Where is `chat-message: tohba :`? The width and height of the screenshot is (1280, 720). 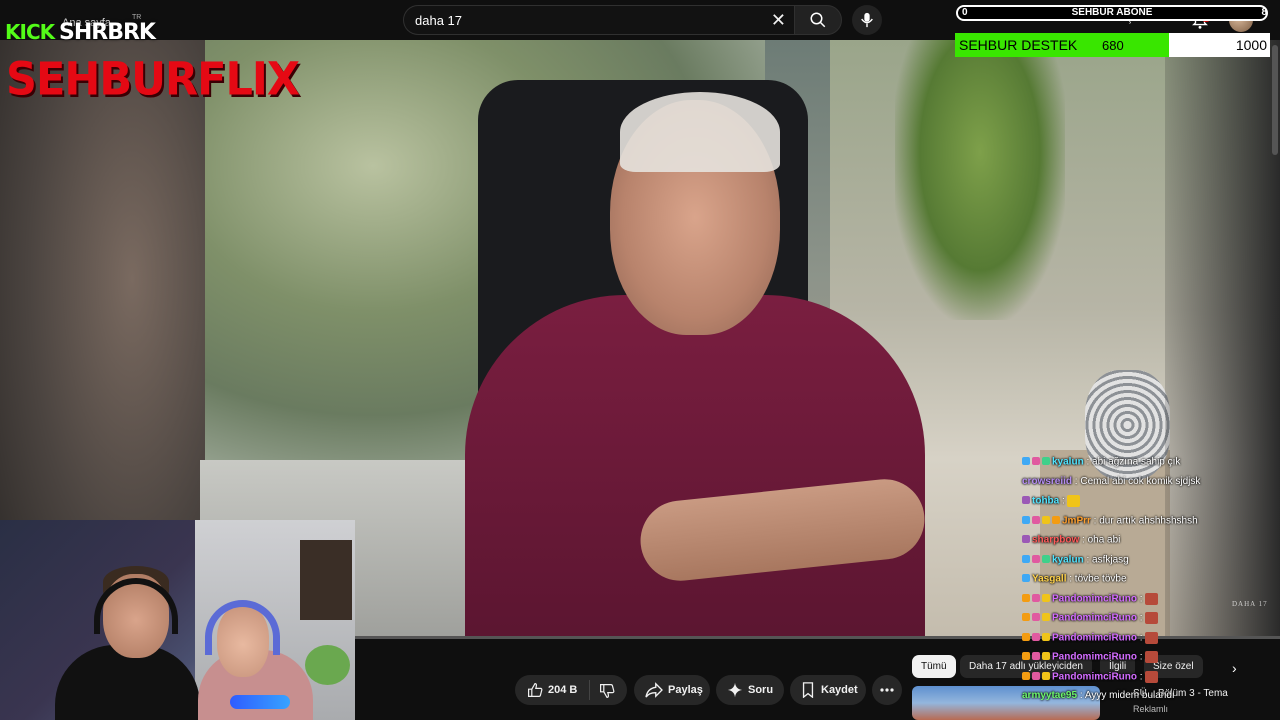 chat-message: tohba : is located at coordinates (1147, 504).